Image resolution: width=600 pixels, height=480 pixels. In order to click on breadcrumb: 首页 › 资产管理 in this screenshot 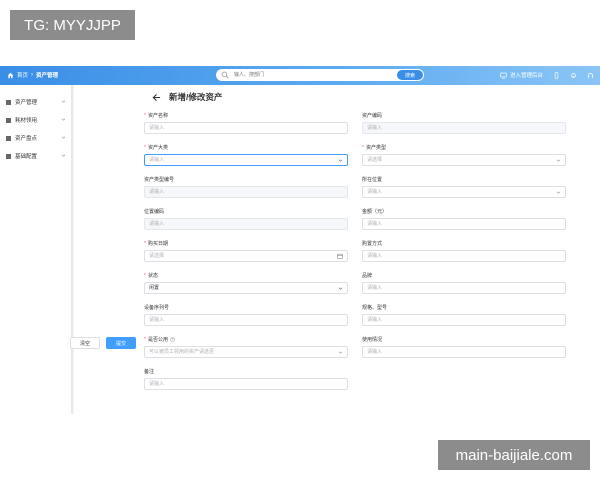, I will do `click(32, 75)`.